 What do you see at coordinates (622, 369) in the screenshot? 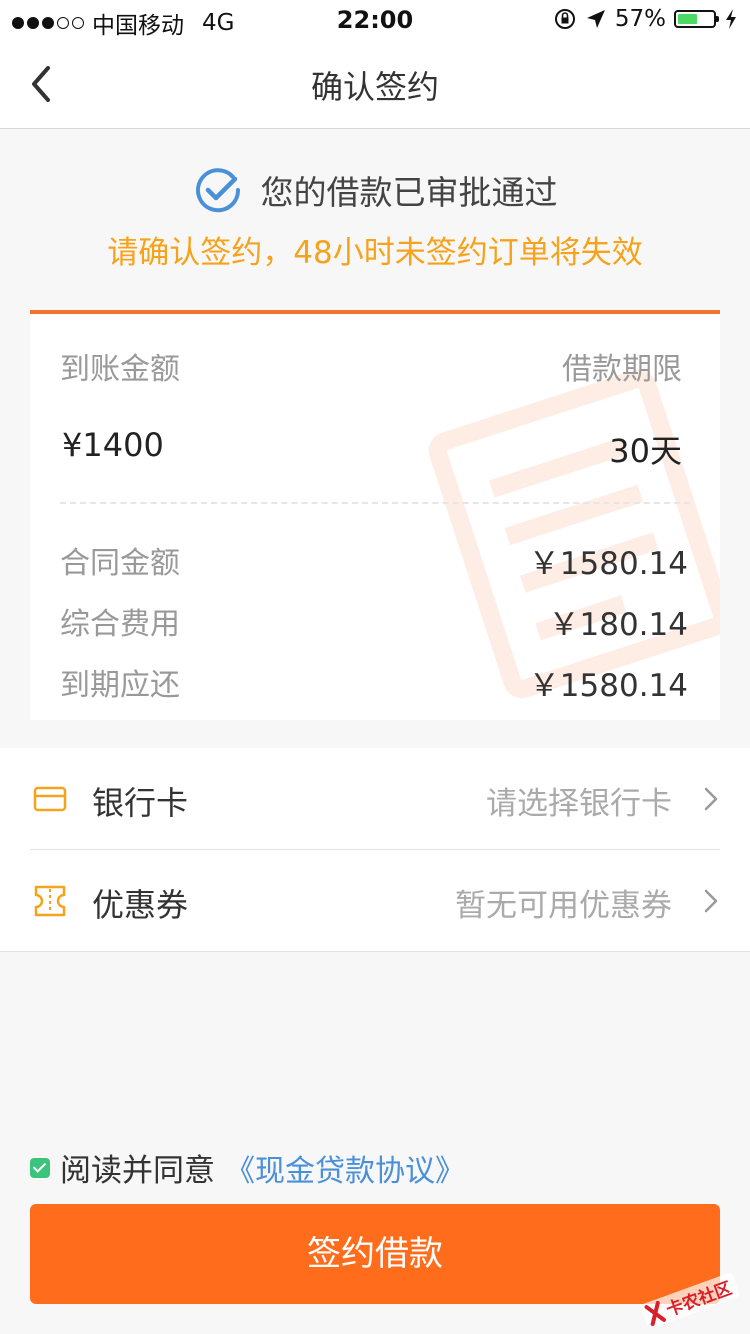
I see `loan-term-label: 借款期限` at bounding box center [622, 369].